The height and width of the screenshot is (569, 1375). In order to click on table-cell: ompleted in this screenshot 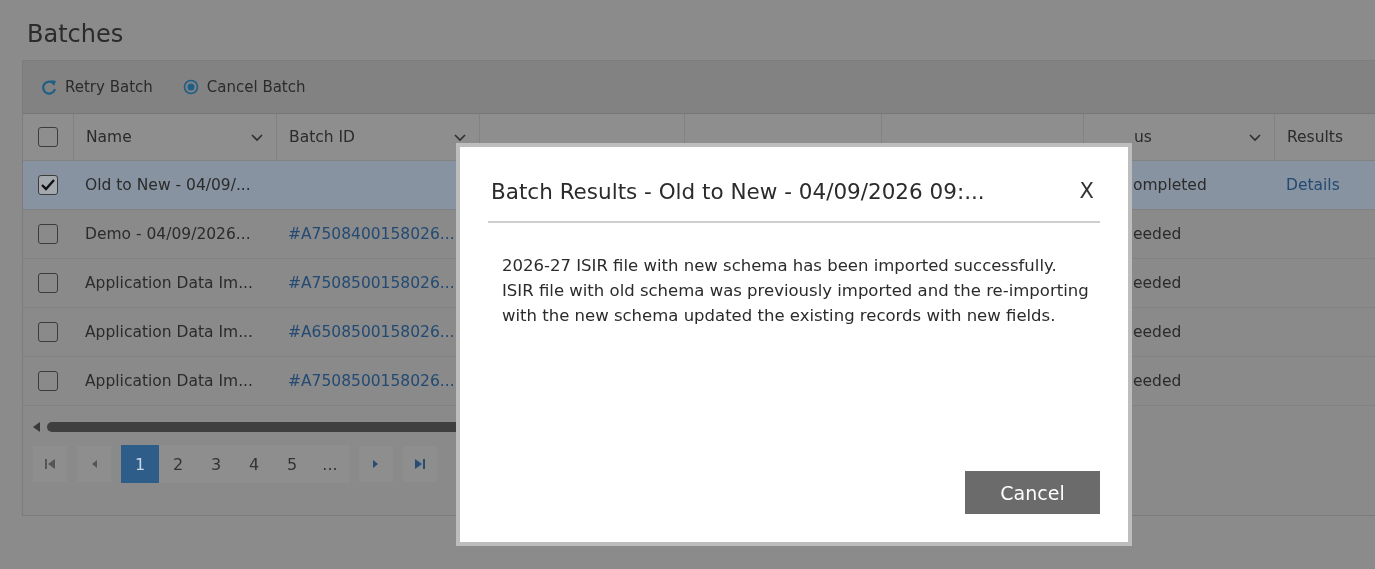, I will do `click(1170, 185)`.